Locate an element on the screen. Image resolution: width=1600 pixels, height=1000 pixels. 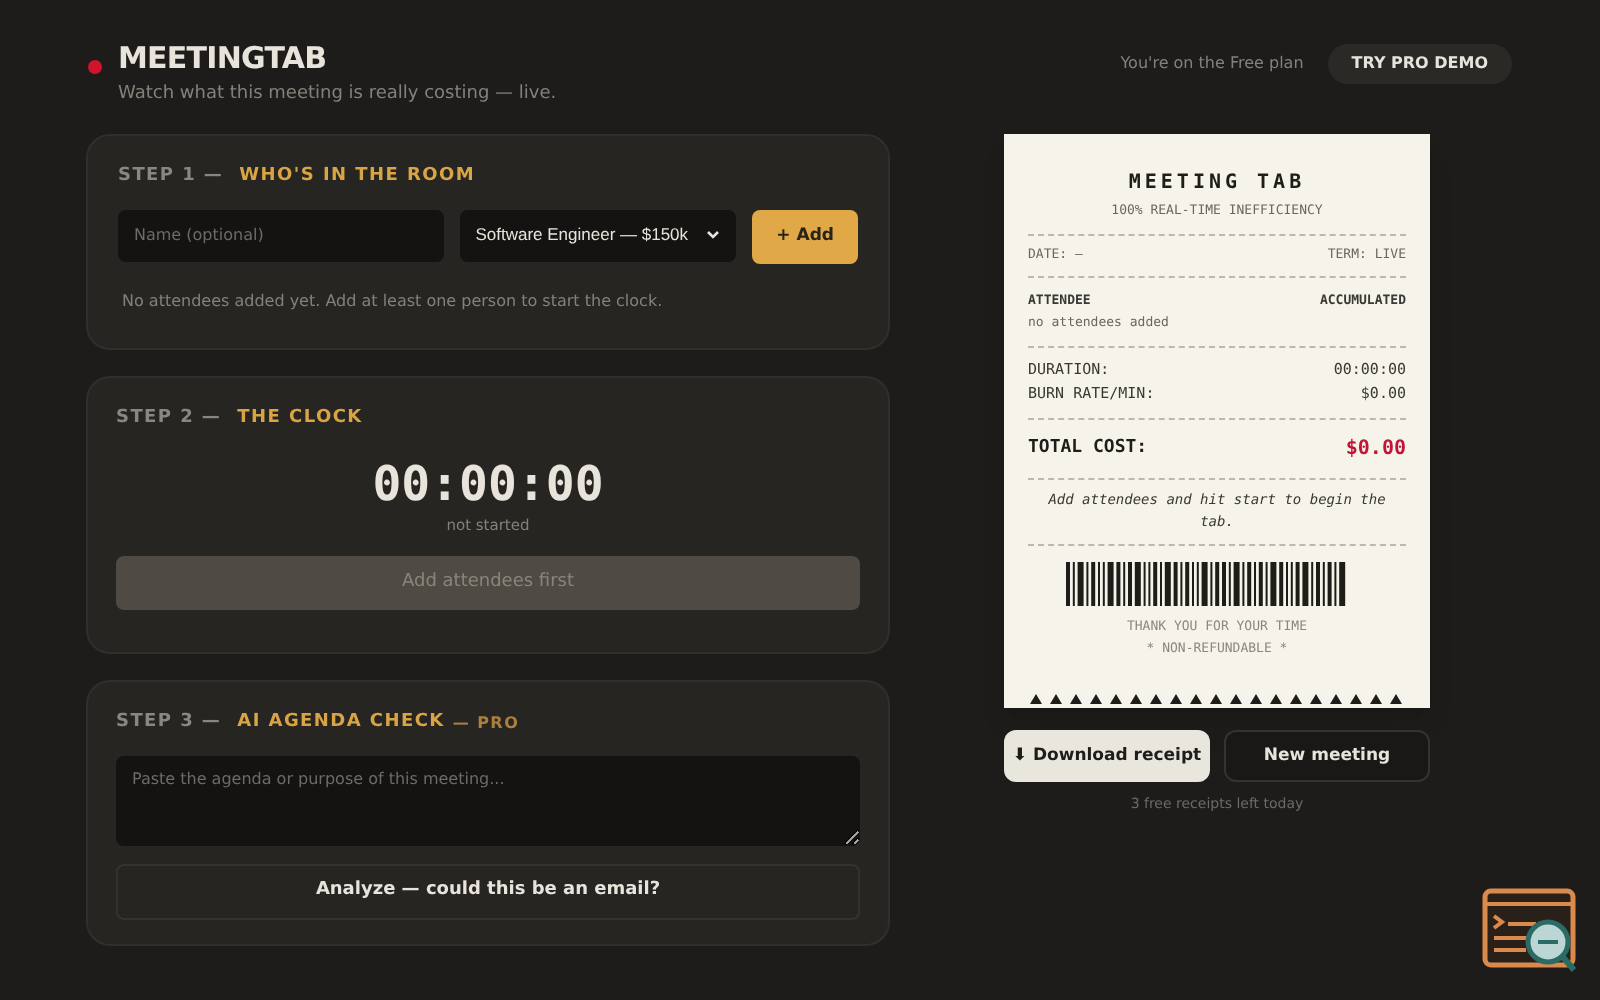
total-label: TOTAL COST: is located at coordinates (1088, 448).